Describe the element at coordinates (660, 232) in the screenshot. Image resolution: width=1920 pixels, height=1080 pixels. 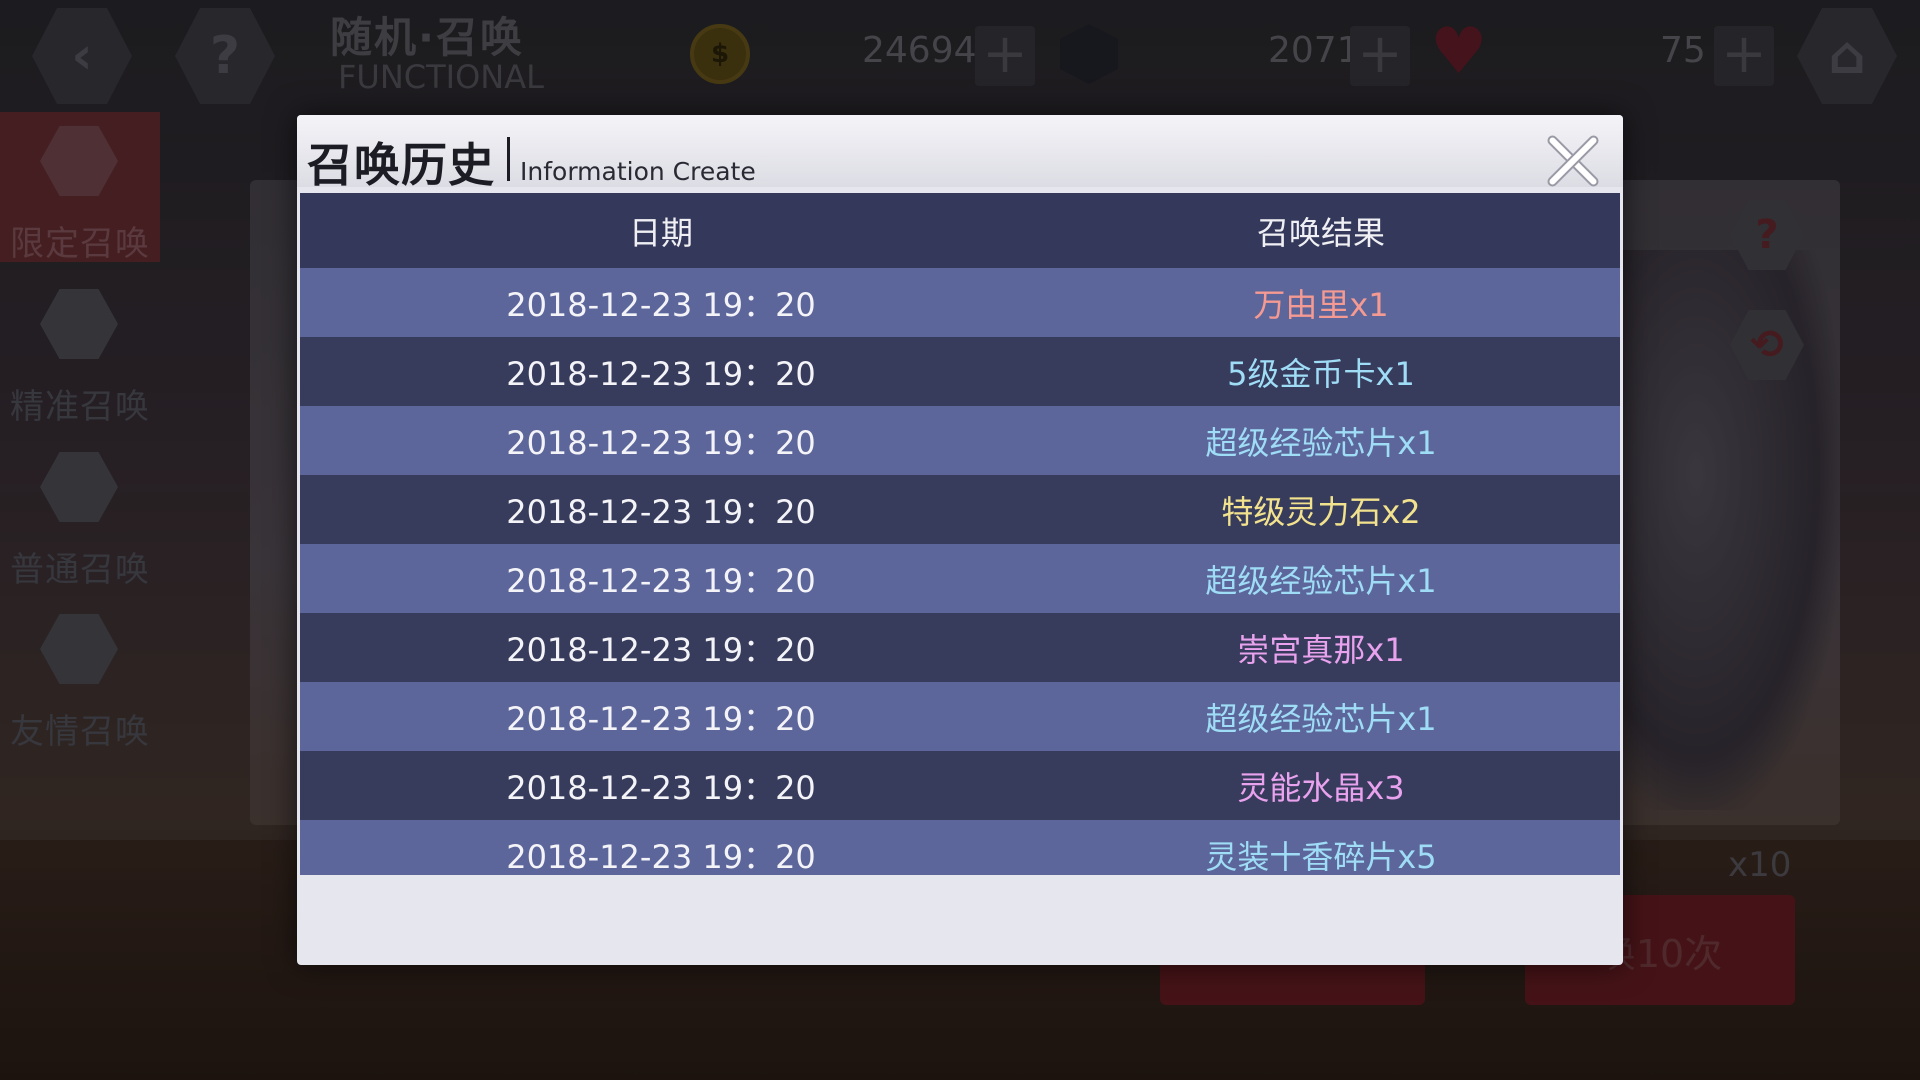
I see `column-header-date: 日期` at that location.